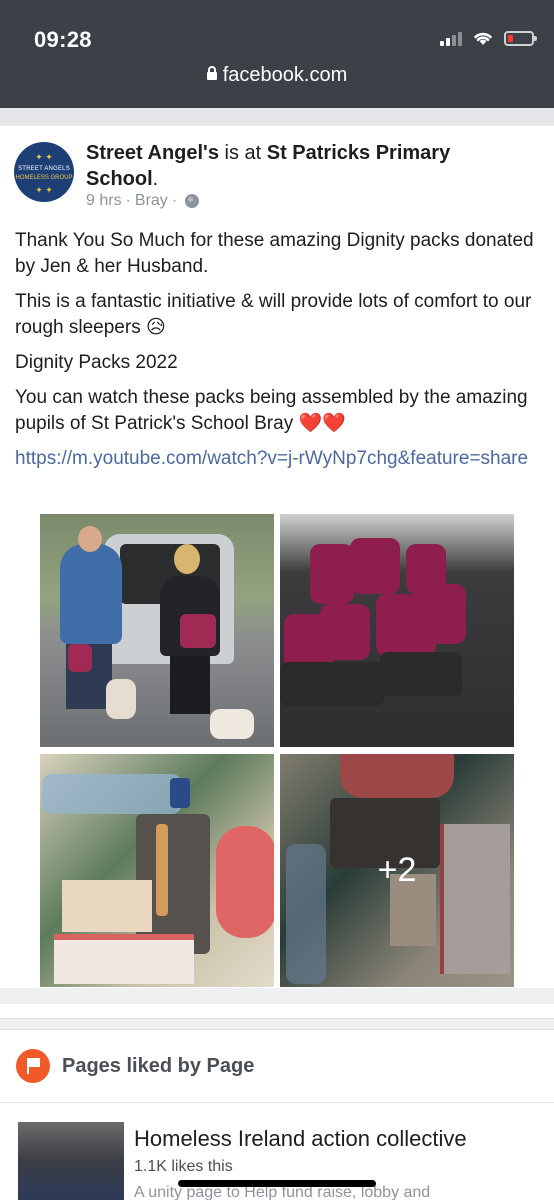  What do you see at coordinates (277, 1183) in the screenshot?
I see `home-indicator` at bounding box center [277, 1183].